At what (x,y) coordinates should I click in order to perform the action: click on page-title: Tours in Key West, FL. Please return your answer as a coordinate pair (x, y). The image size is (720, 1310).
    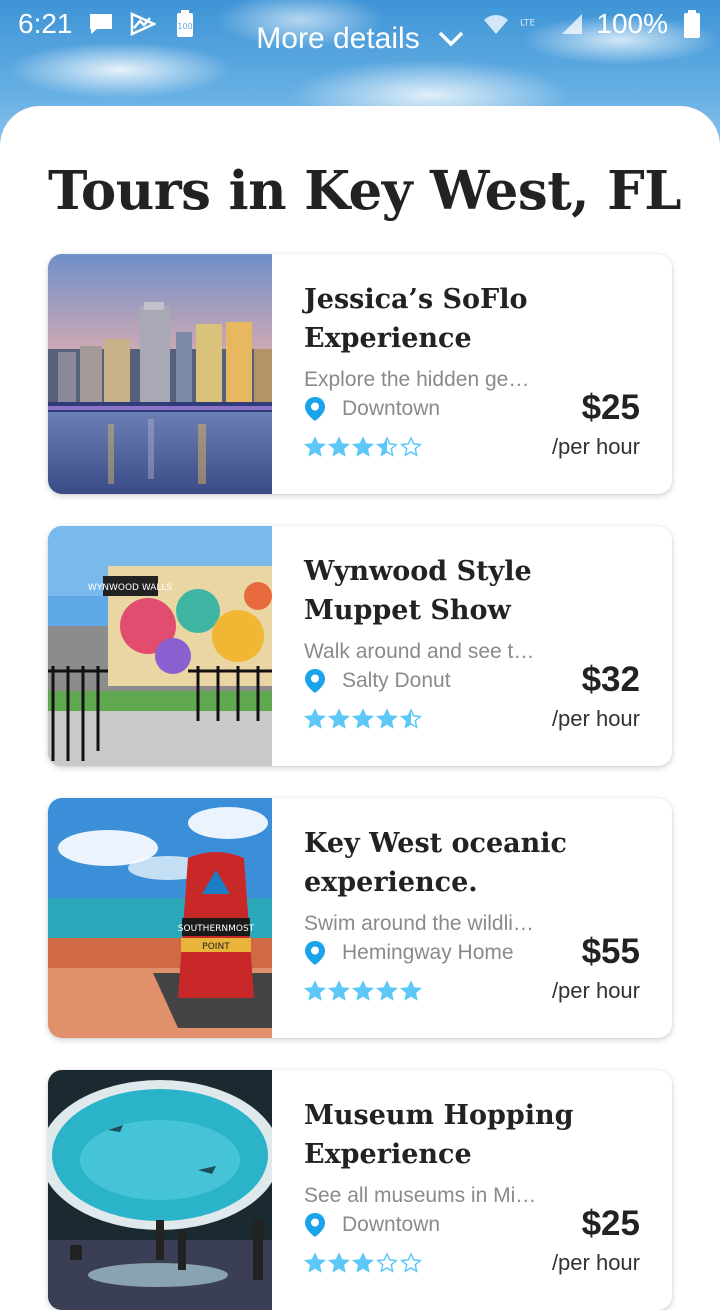
    Looking at the image, I should click on (364, 191).